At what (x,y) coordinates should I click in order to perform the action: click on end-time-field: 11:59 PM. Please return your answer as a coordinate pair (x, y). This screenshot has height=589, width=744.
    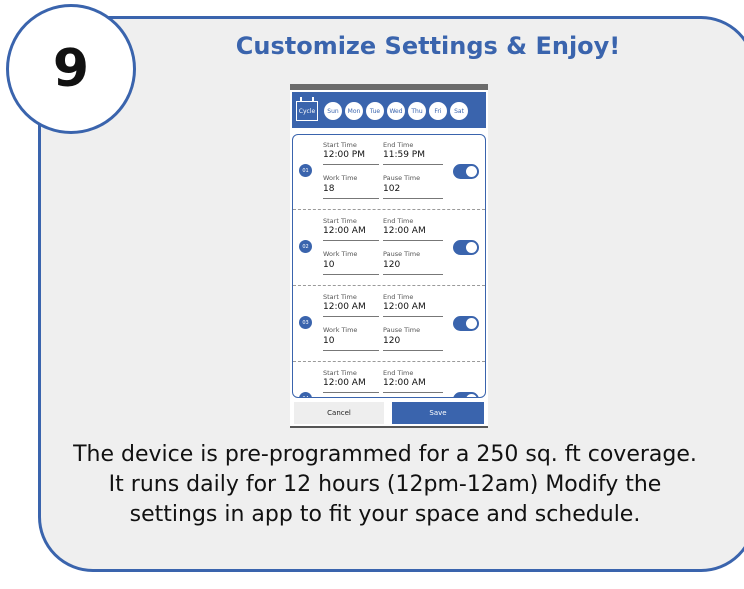
    Looking at the image, I should click on (404, 155).